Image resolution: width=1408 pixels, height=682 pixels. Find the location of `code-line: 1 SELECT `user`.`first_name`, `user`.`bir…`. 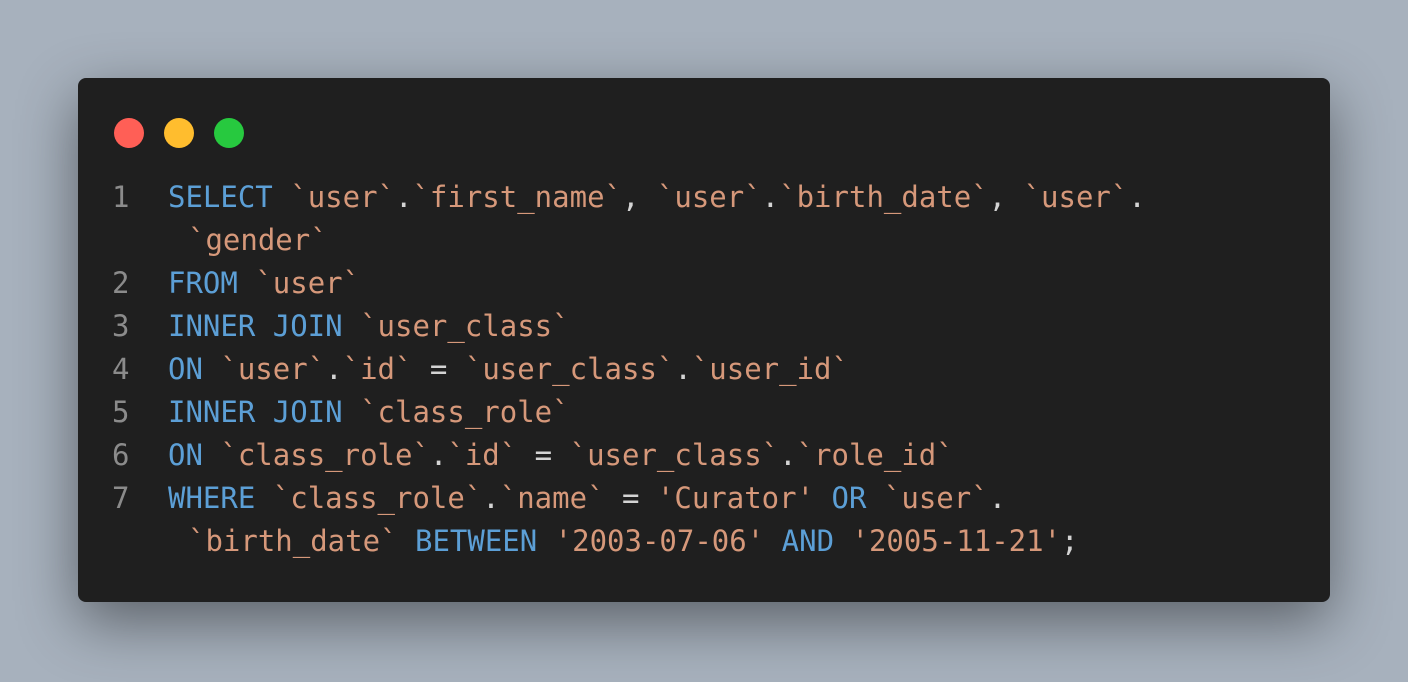

code-line: 1 SELECT `user`.`first_name`, `user`.`bir… is located at coordinates (706, 197).